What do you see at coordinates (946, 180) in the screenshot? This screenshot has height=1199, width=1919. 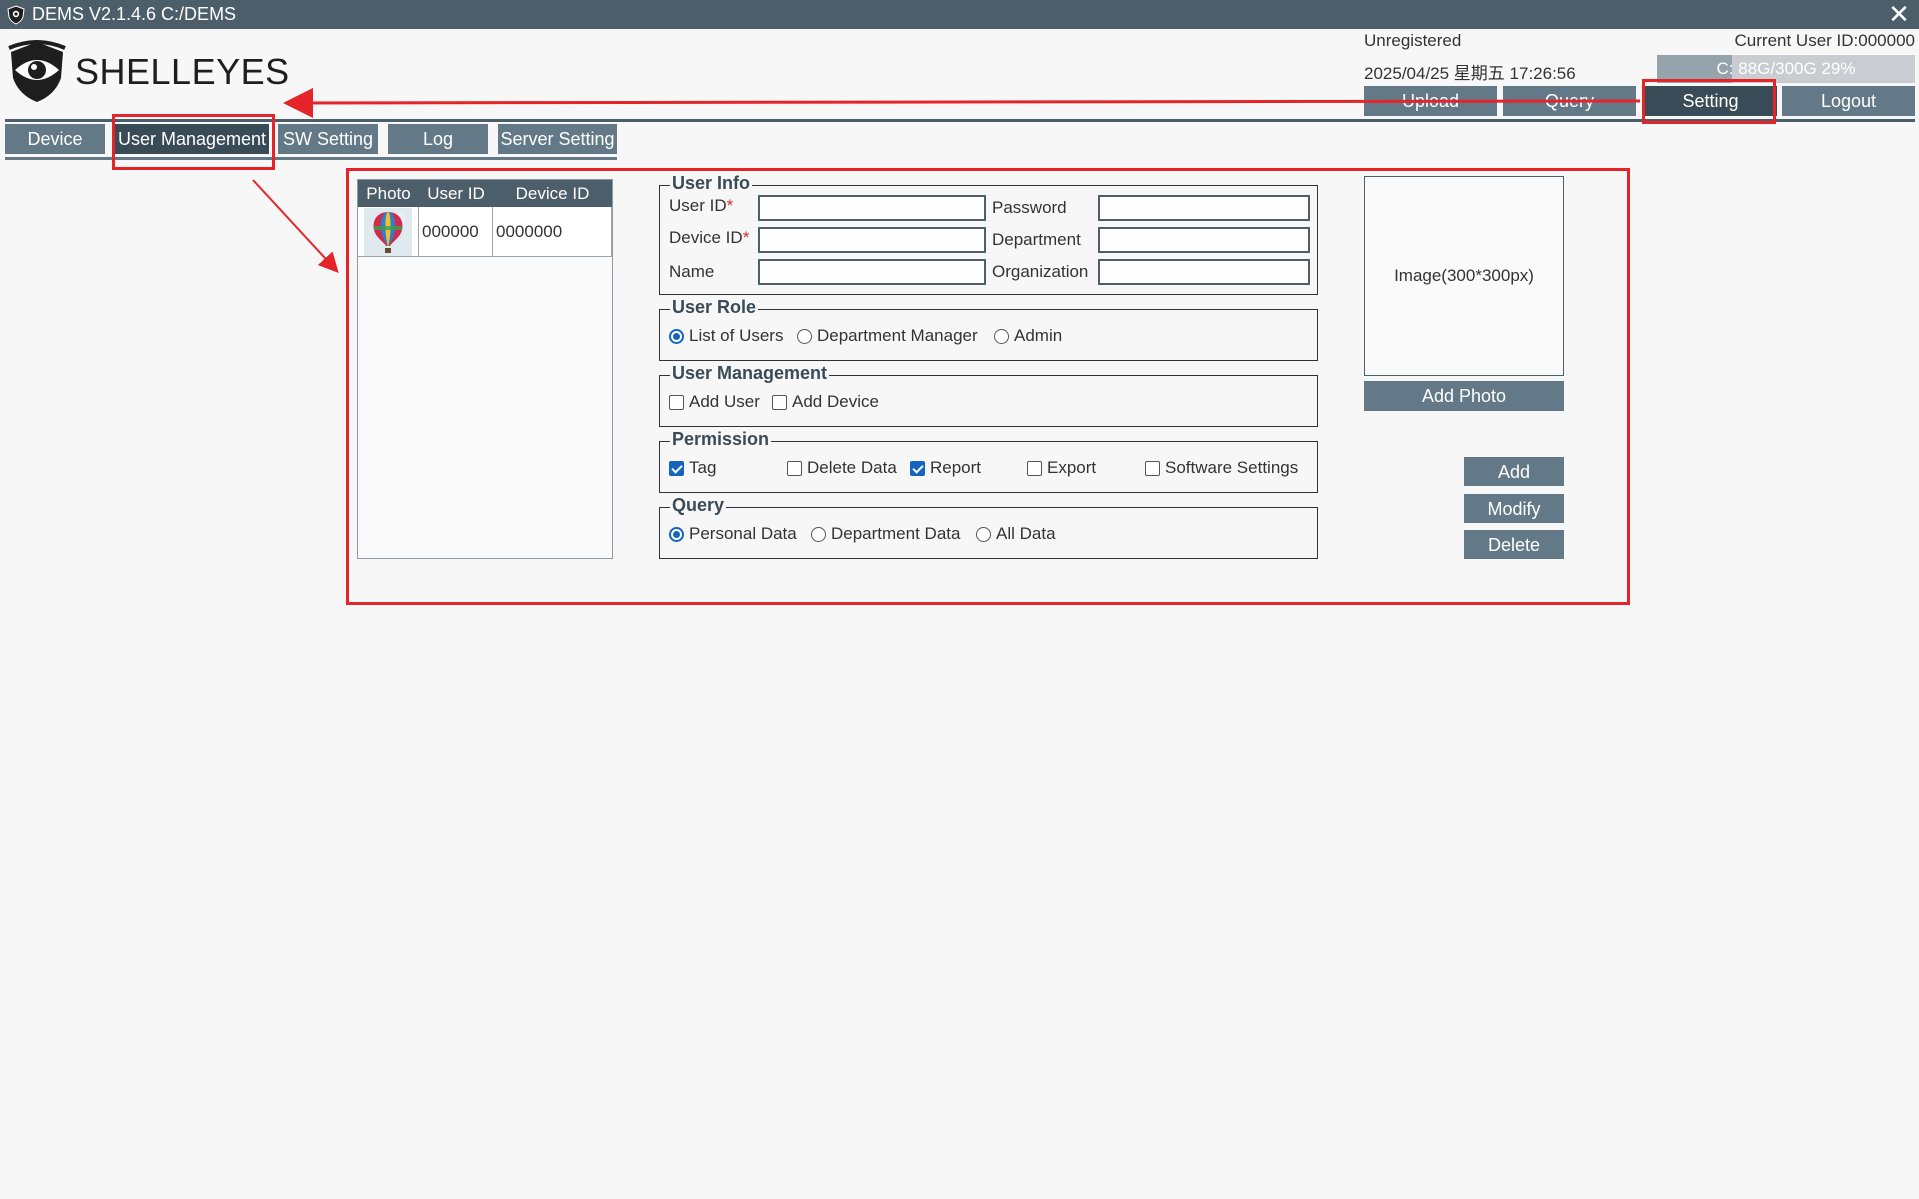 I see `annotation-arrows` at bounding box center [946, 180].